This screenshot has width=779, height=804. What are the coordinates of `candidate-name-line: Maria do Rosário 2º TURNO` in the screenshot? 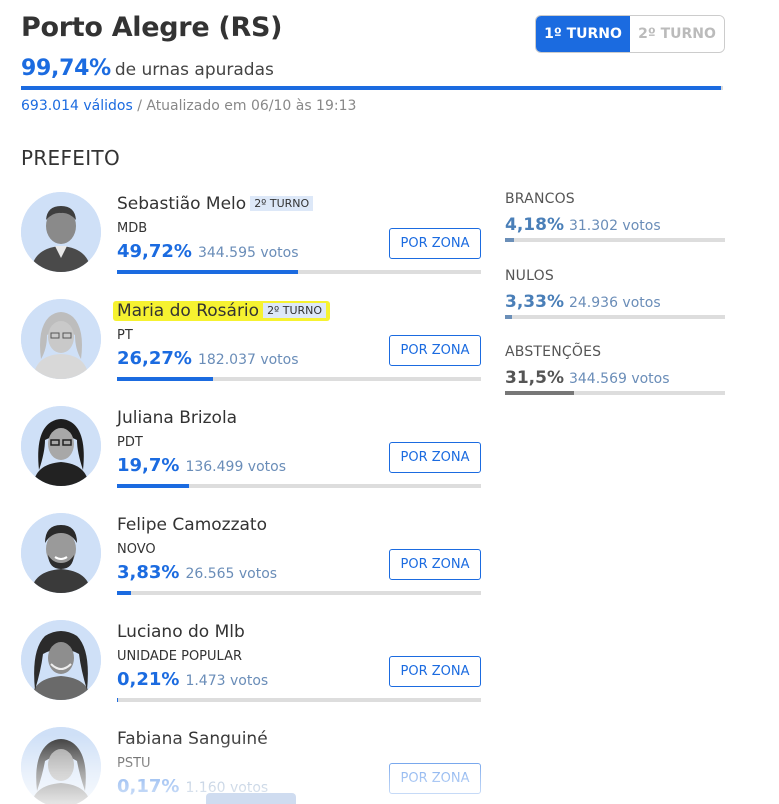 It's located at (222, 311).